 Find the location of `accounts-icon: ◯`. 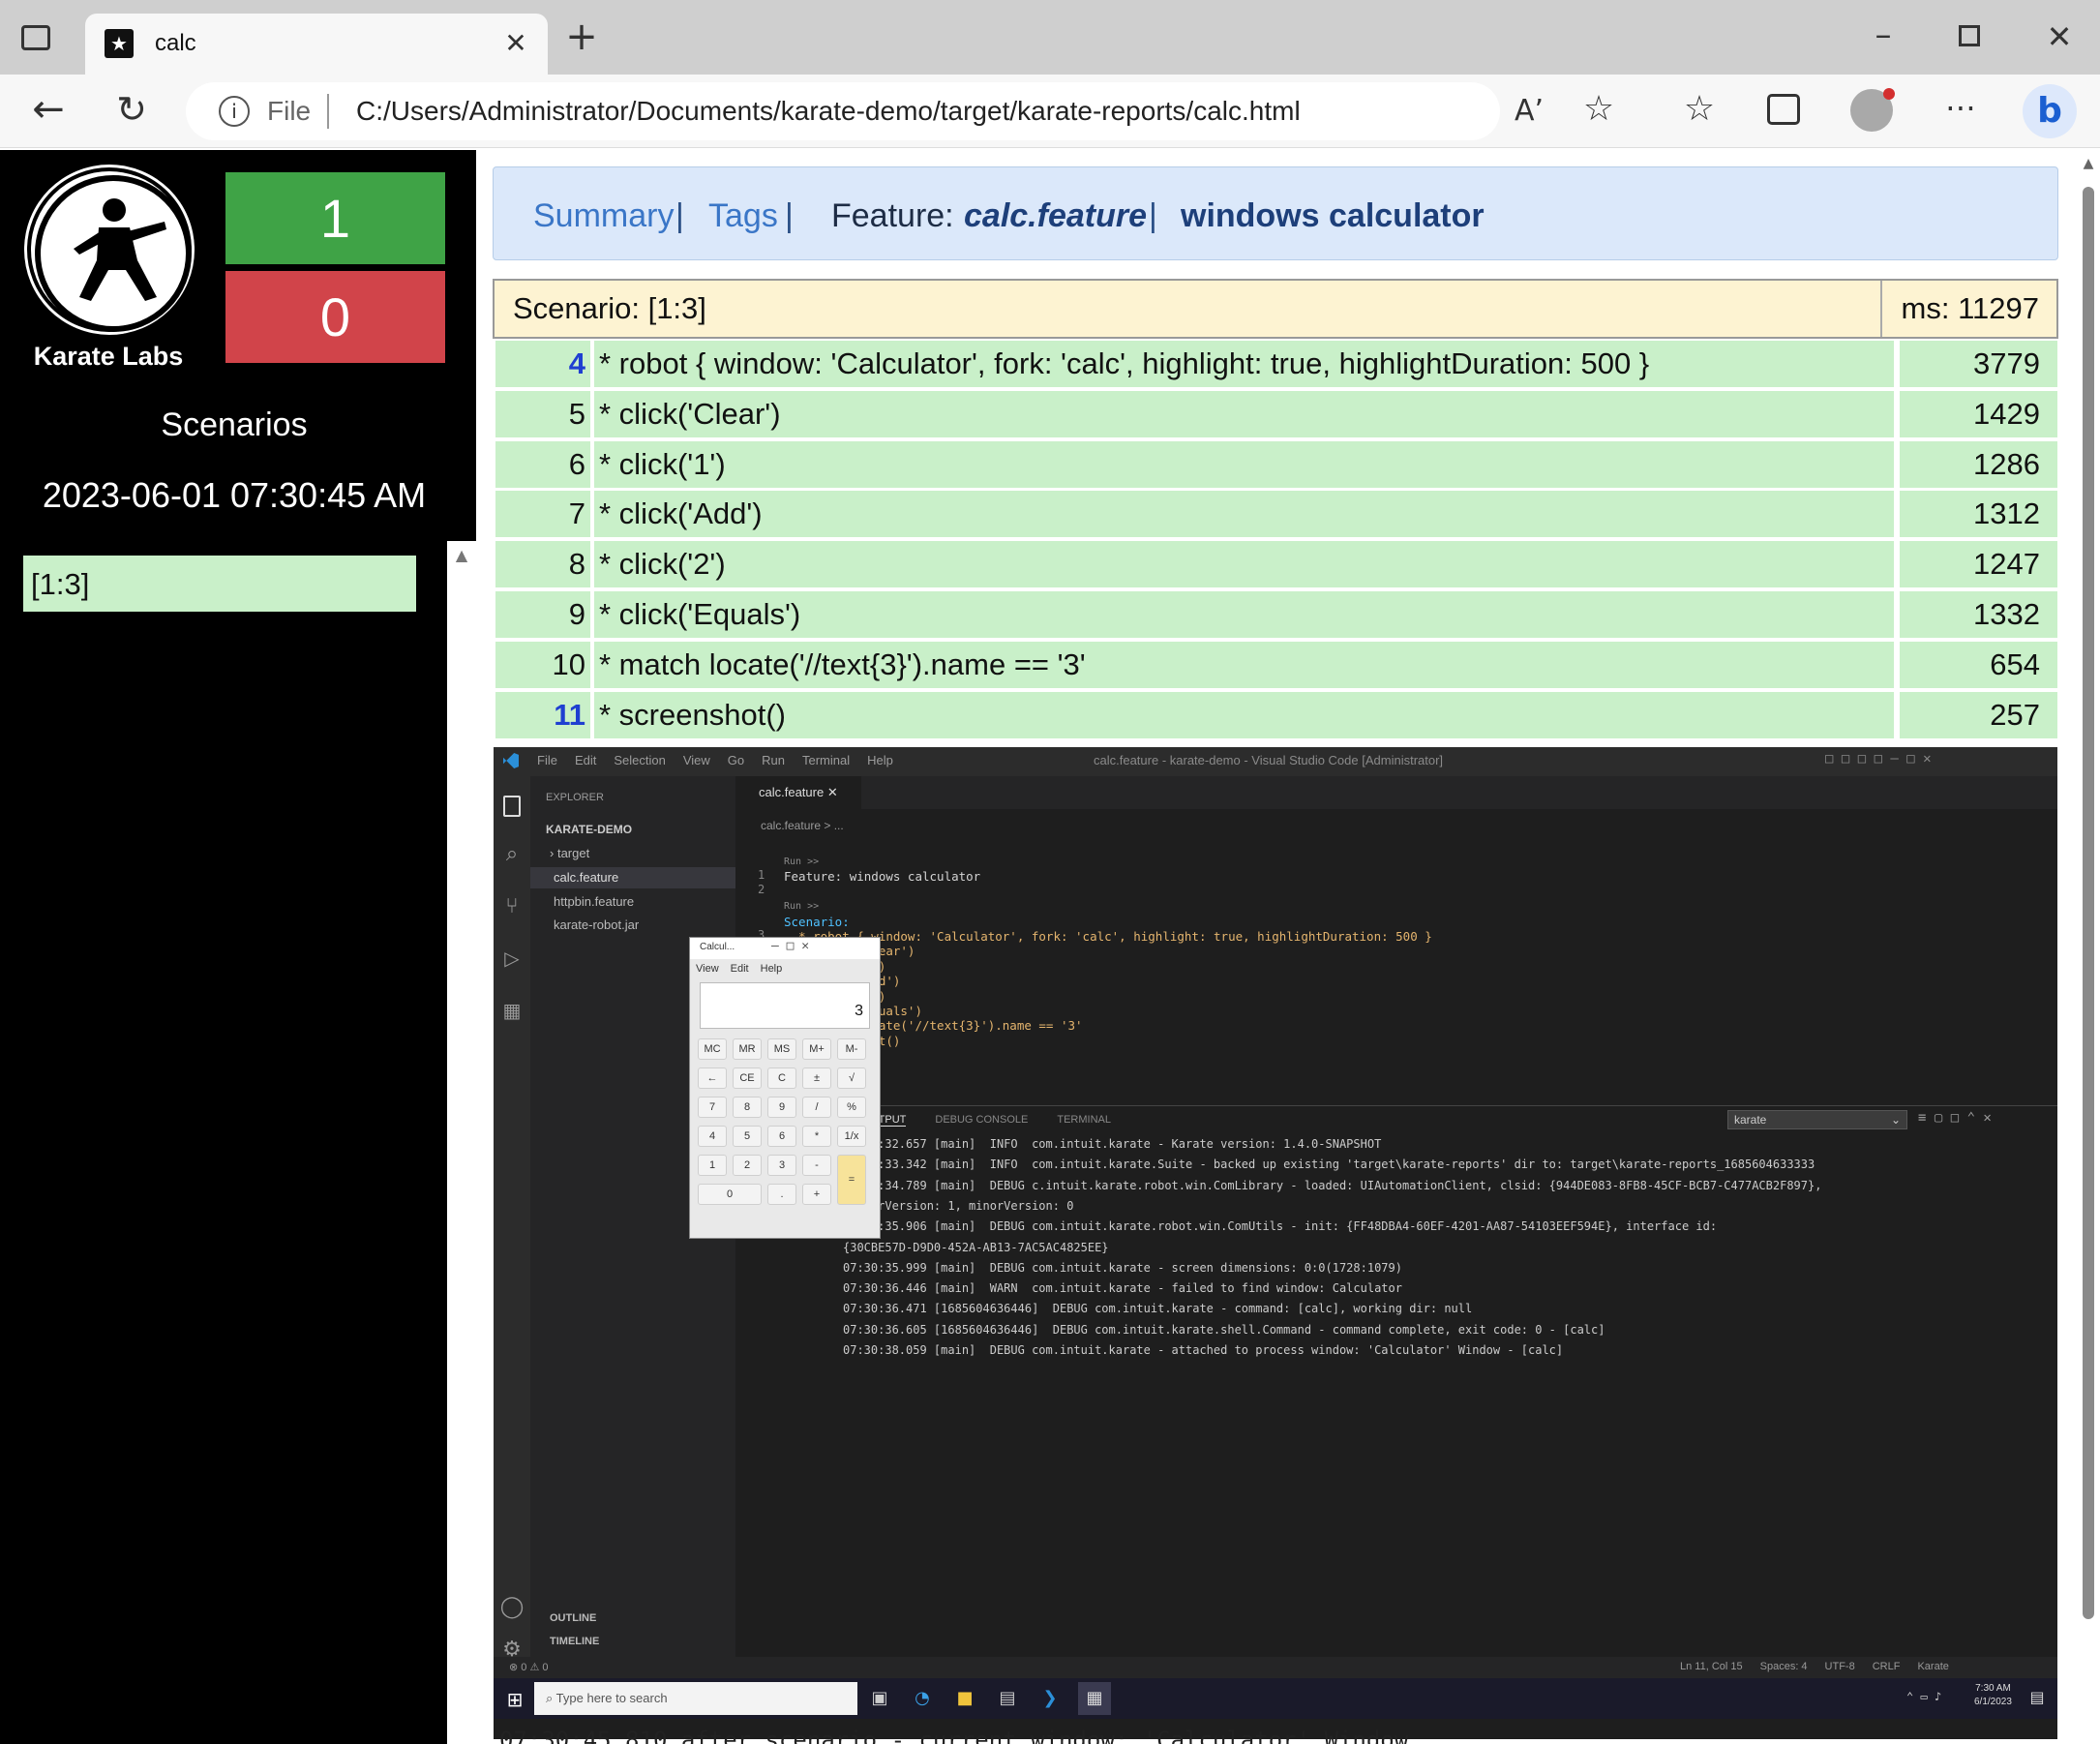

accounts-icon: ◯ is located at coordinates (512, 1607).